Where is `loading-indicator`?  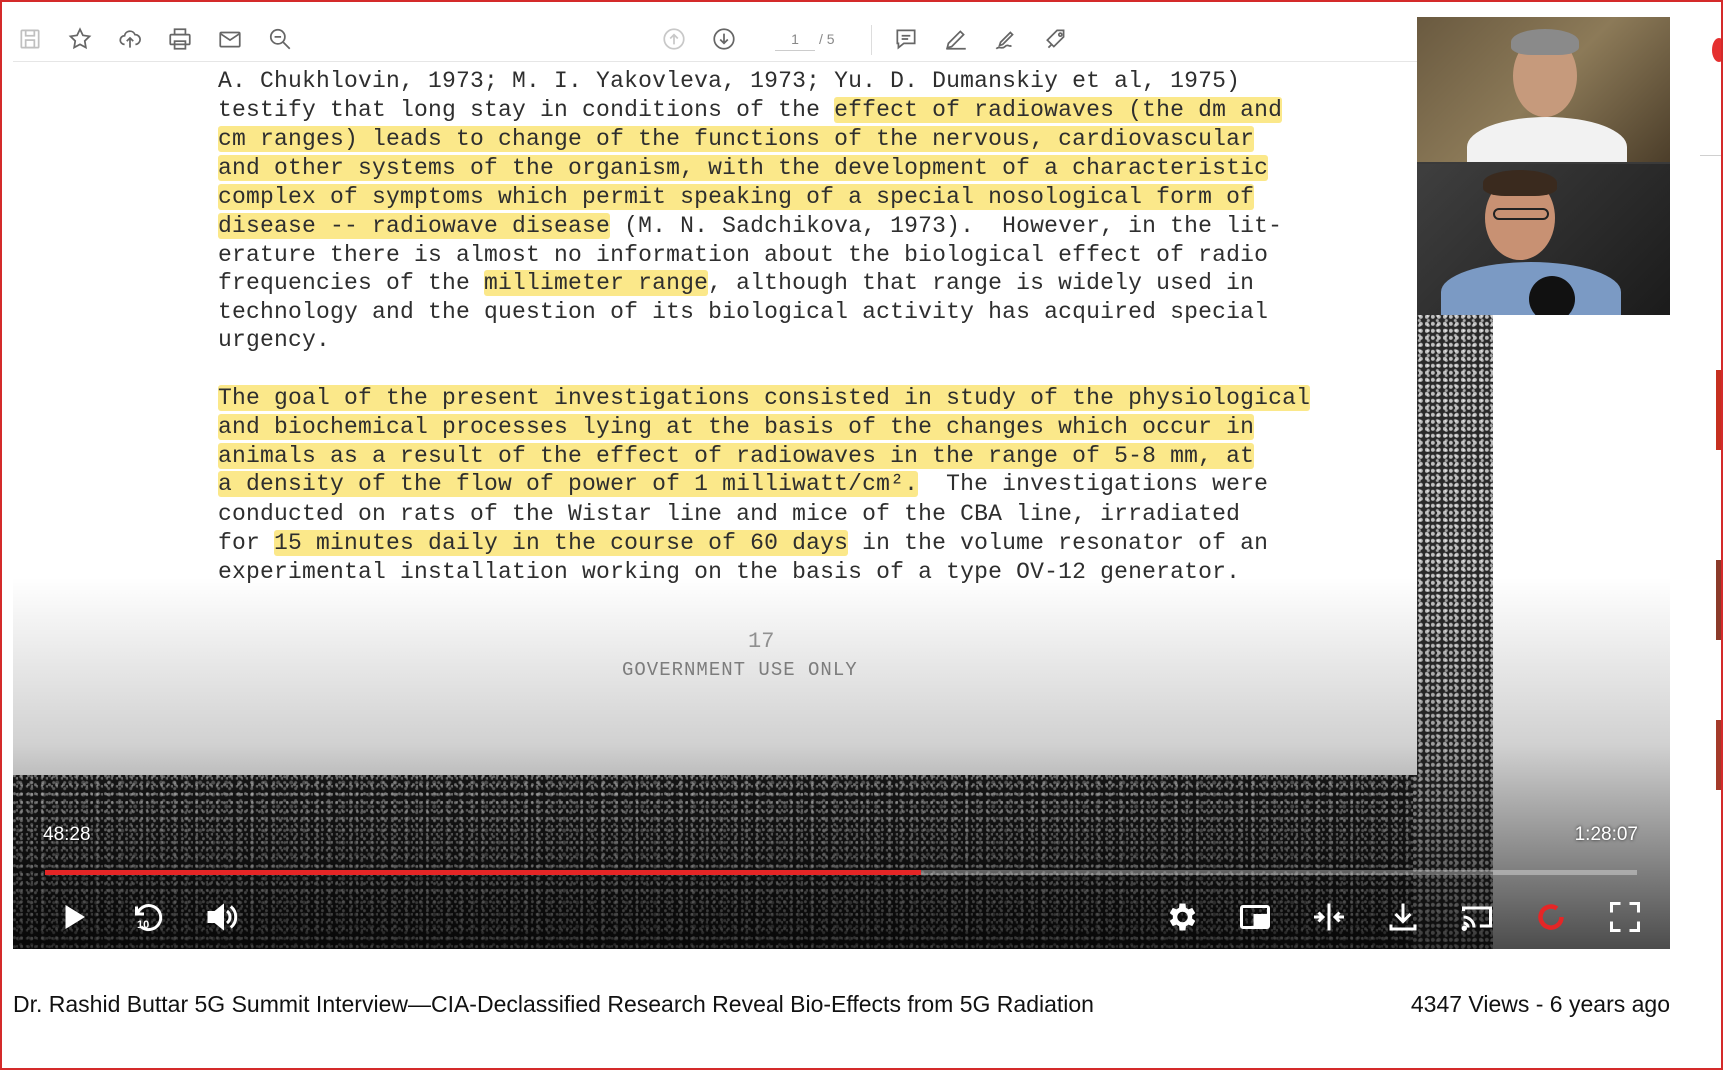
loading-indicator is located at coordinates (1551, 917).